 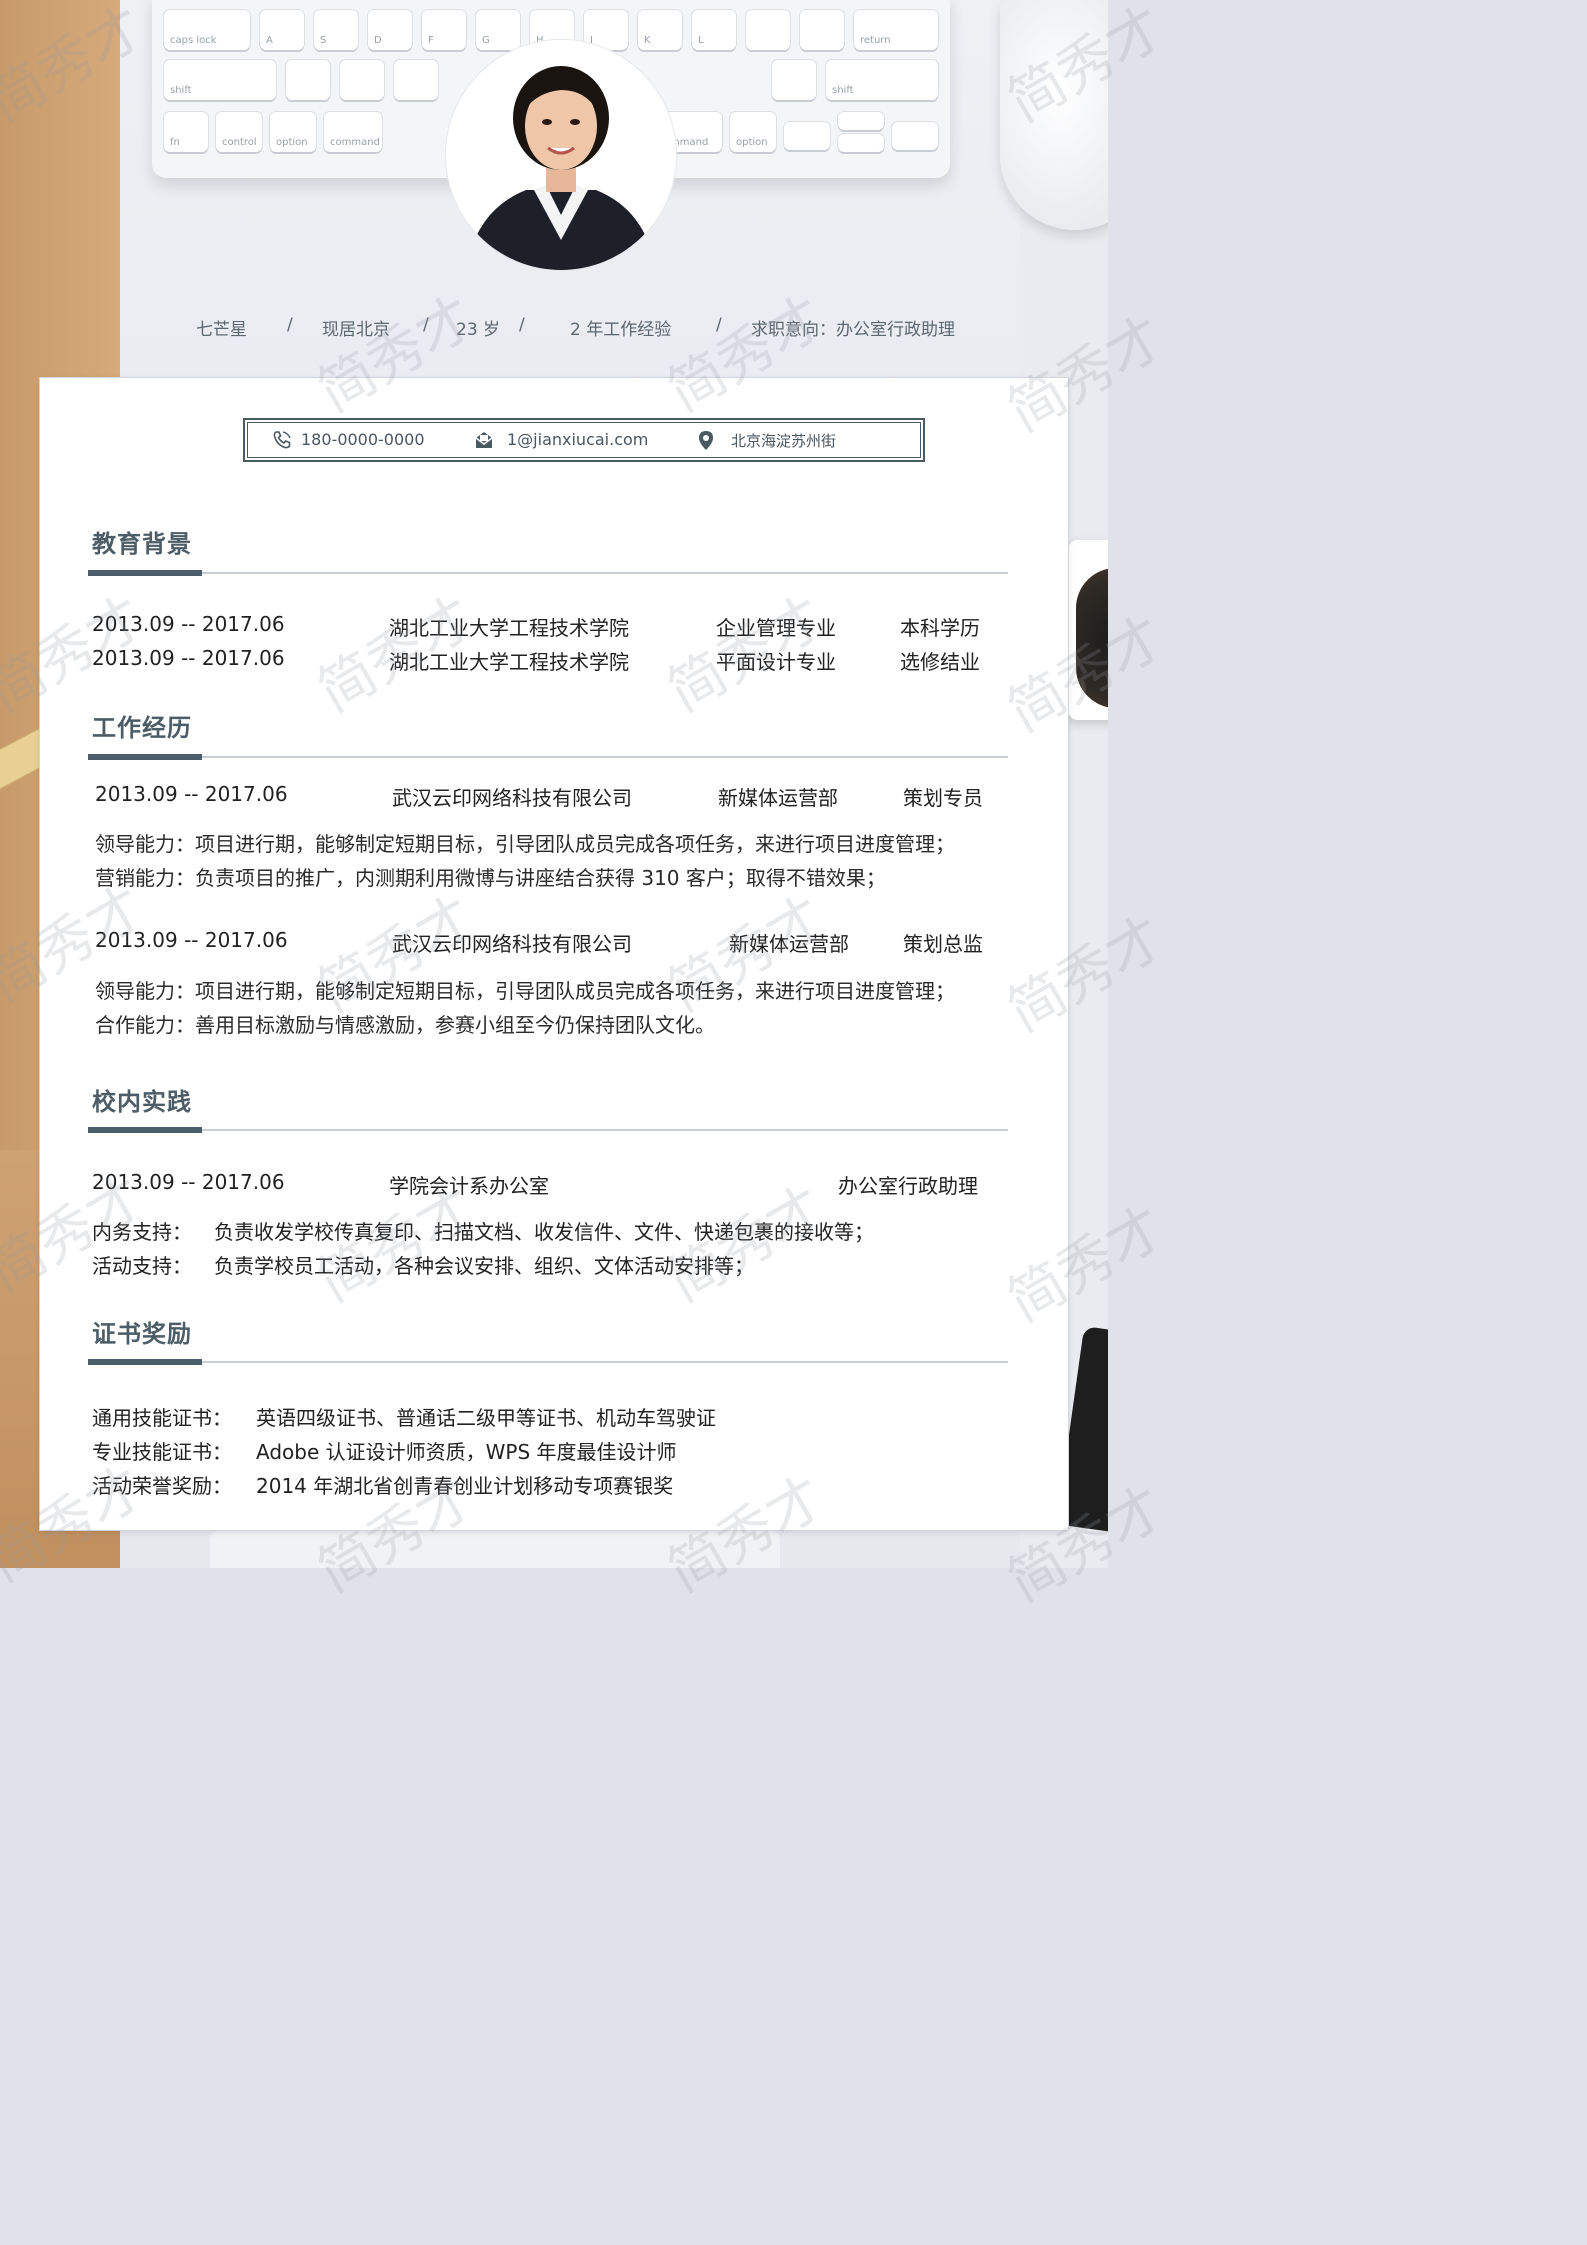 I want to click on role-text: 策划总监, so click(x=943, y=944).